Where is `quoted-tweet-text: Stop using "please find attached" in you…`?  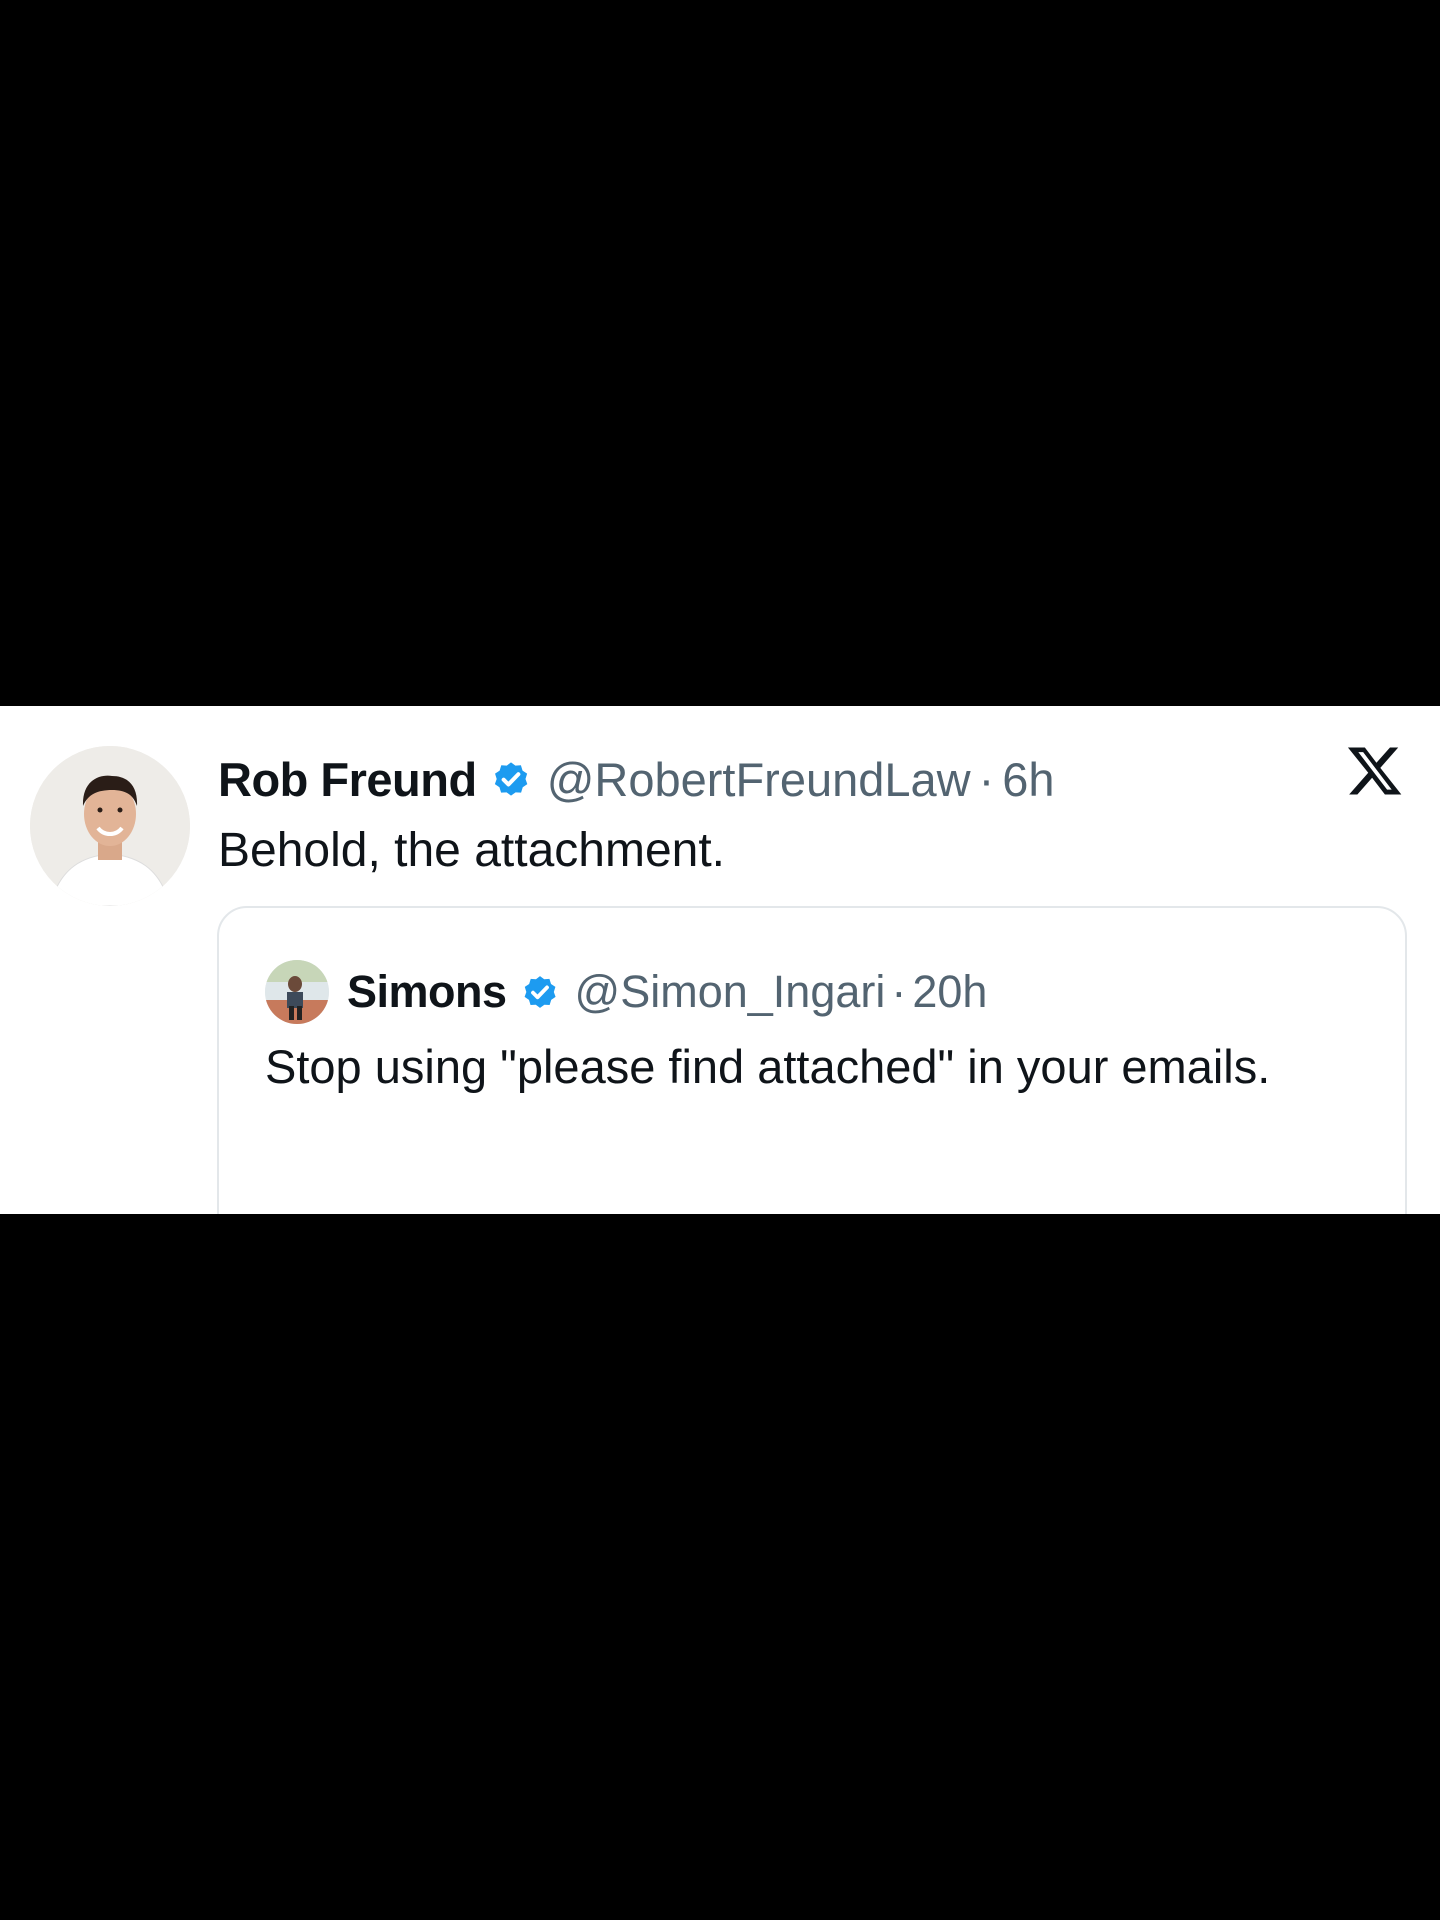 quoted-tweet-text: Stop using "please find attached" in you… is located at coordinates (768, 1066).